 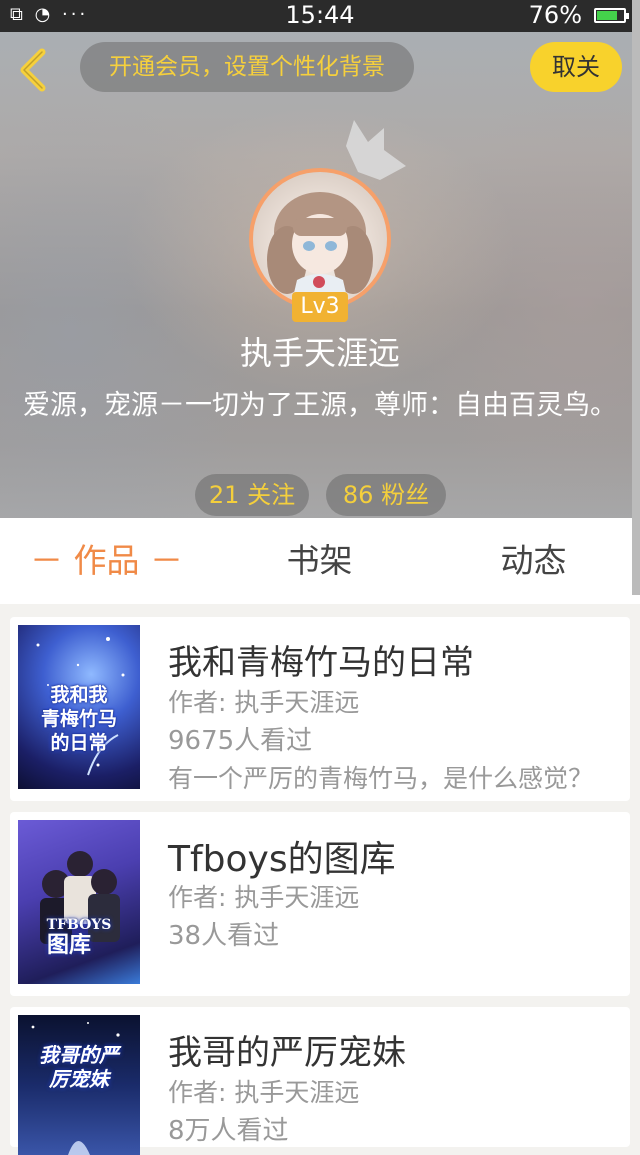 I want to click on fans-count-button: 86 粉丝, so click(x=386, y=495).